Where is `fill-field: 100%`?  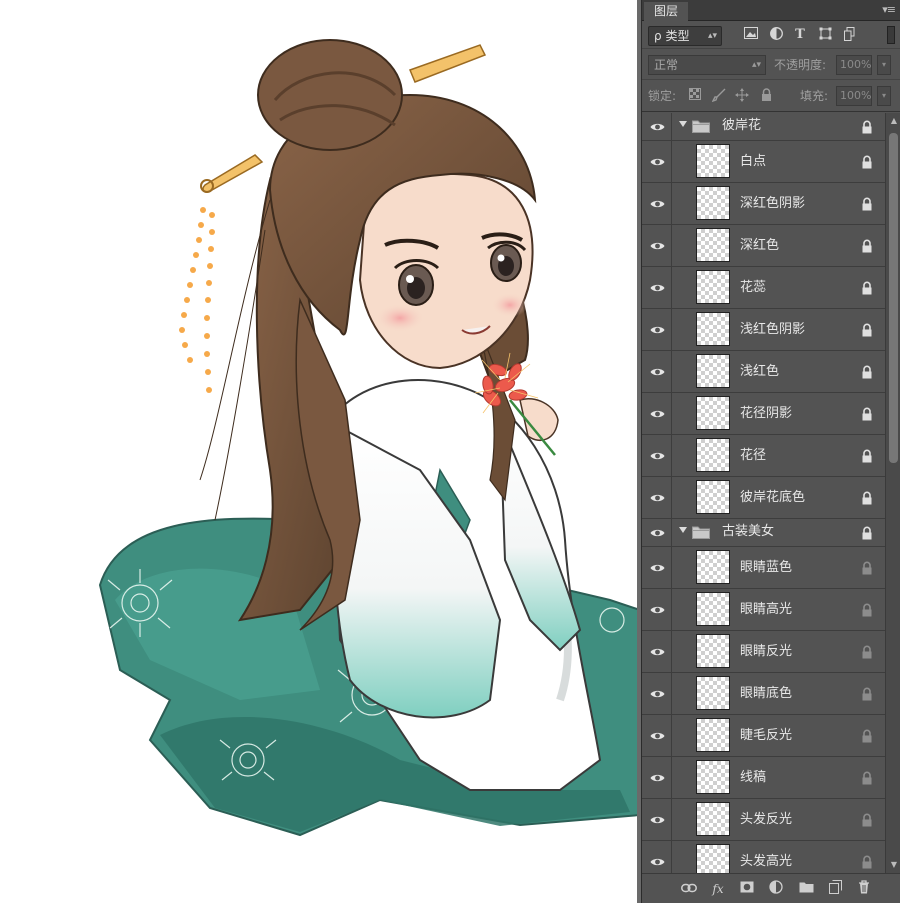
fill-field: 100% is located at coordinates (854, 96).